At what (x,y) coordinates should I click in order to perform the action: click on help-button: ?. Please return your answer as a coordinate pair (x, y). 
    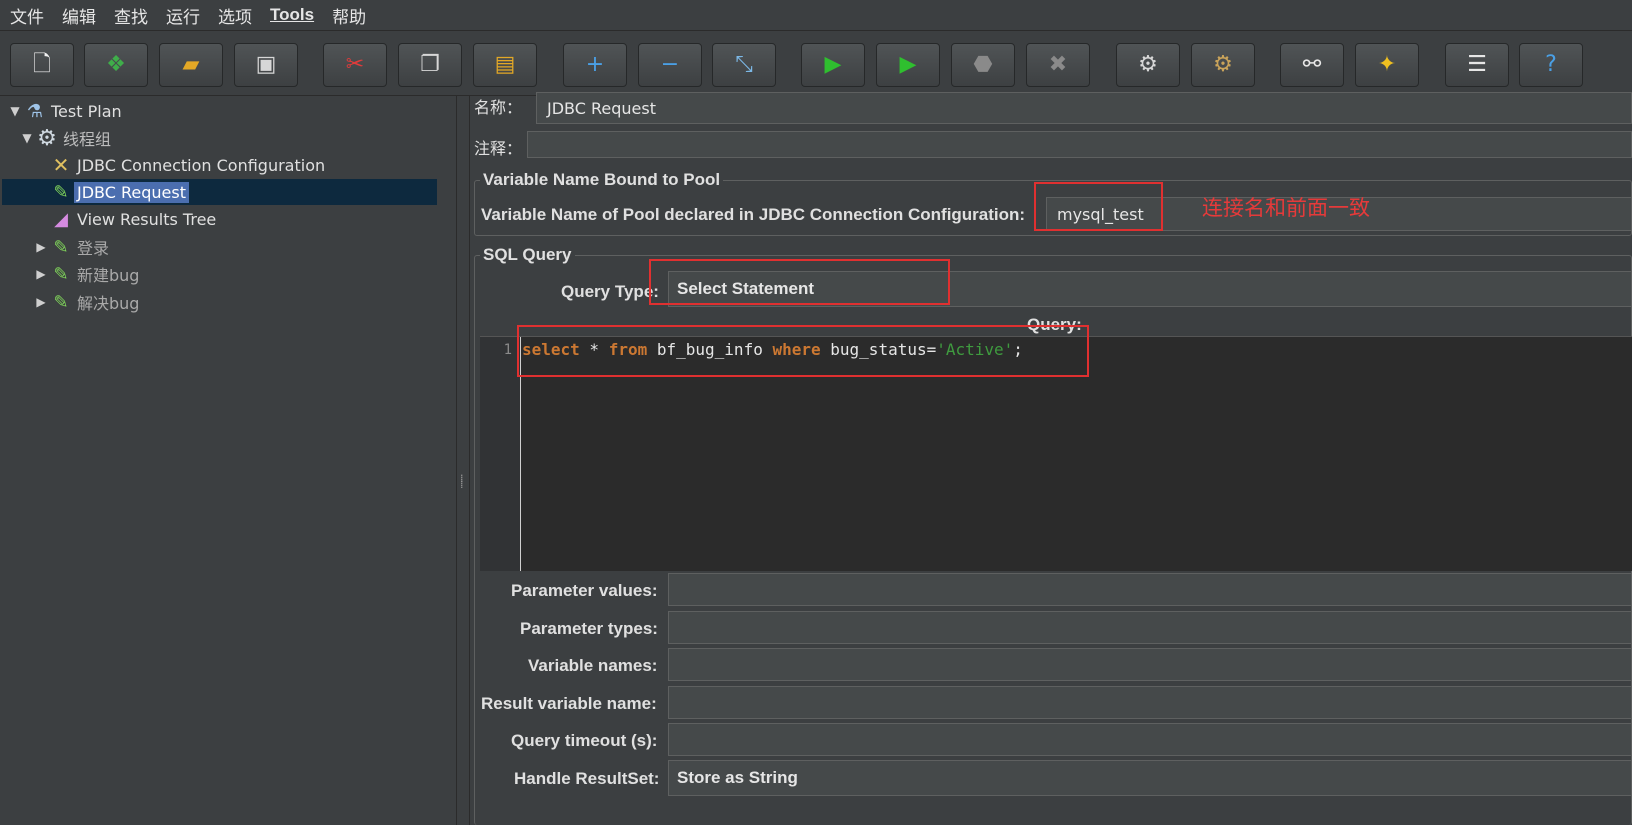
    Looking at the image, I should click on (1551, 65).